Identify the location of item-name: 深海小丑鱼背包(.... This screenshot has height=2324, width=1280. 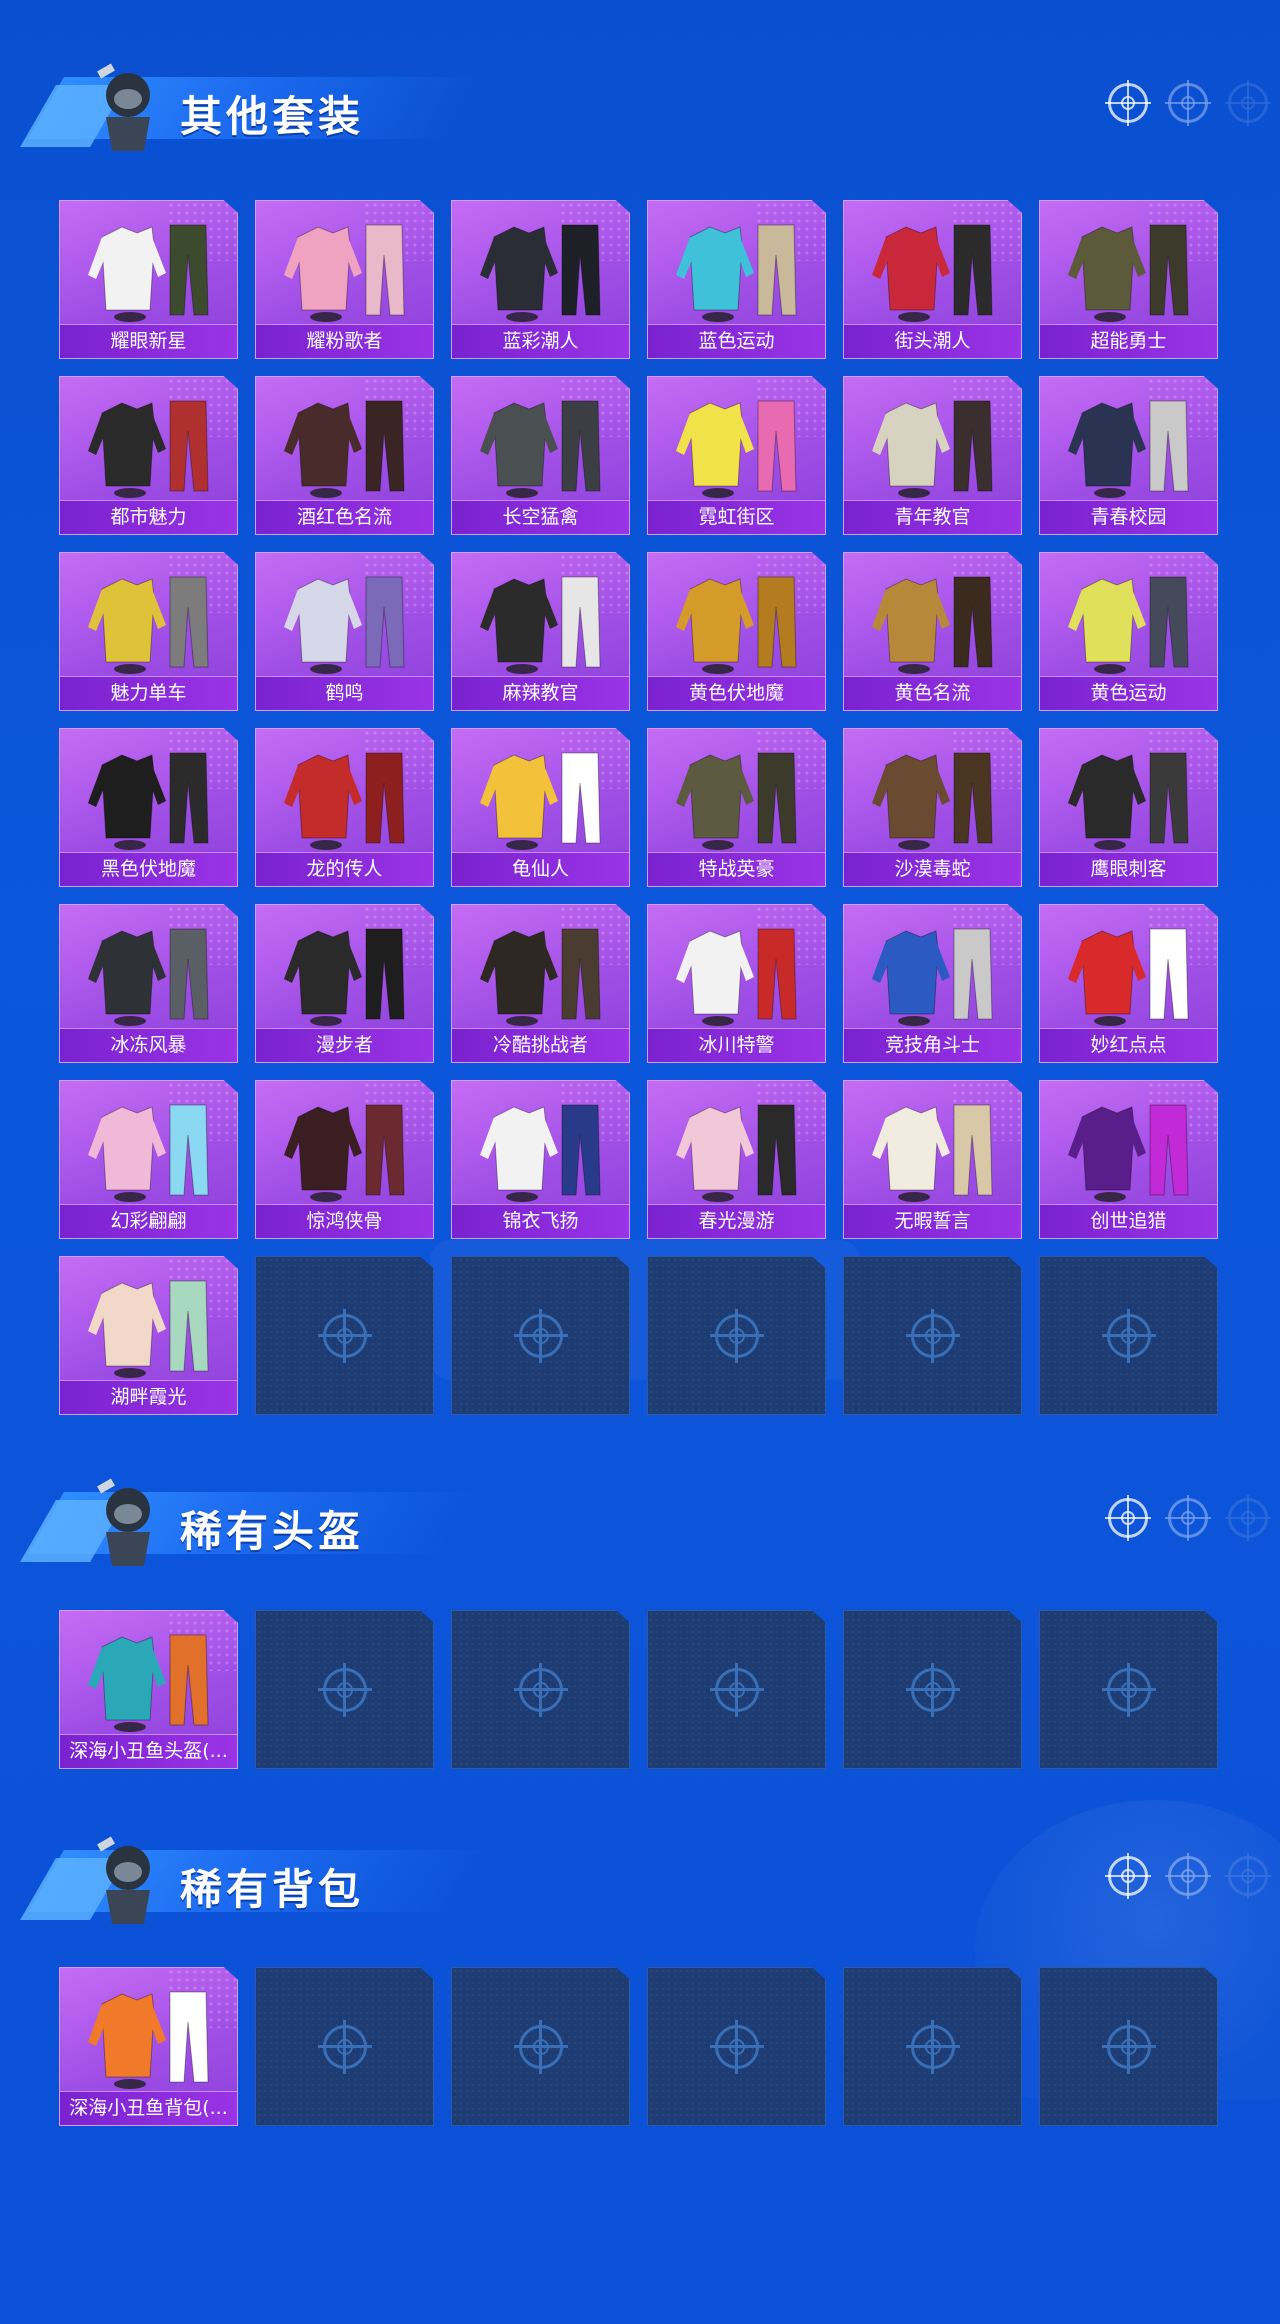
(148, 2108).